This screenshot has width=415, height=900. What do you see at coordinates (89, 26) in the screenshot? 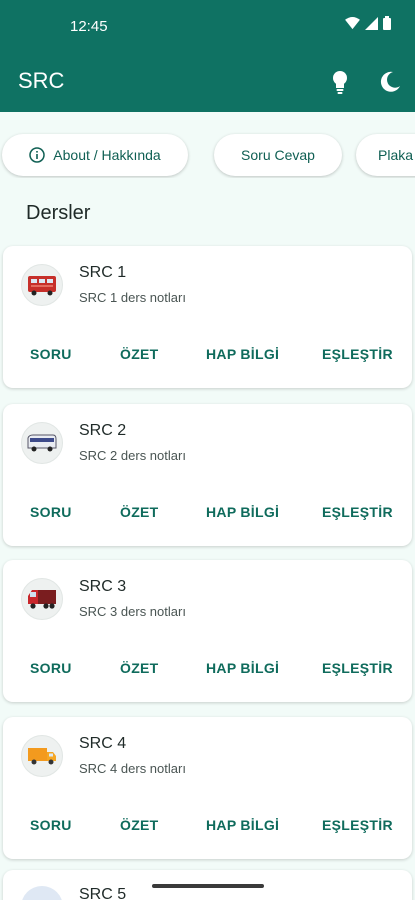
I see `status-time: 12:45` at bounding box center [89, 26].